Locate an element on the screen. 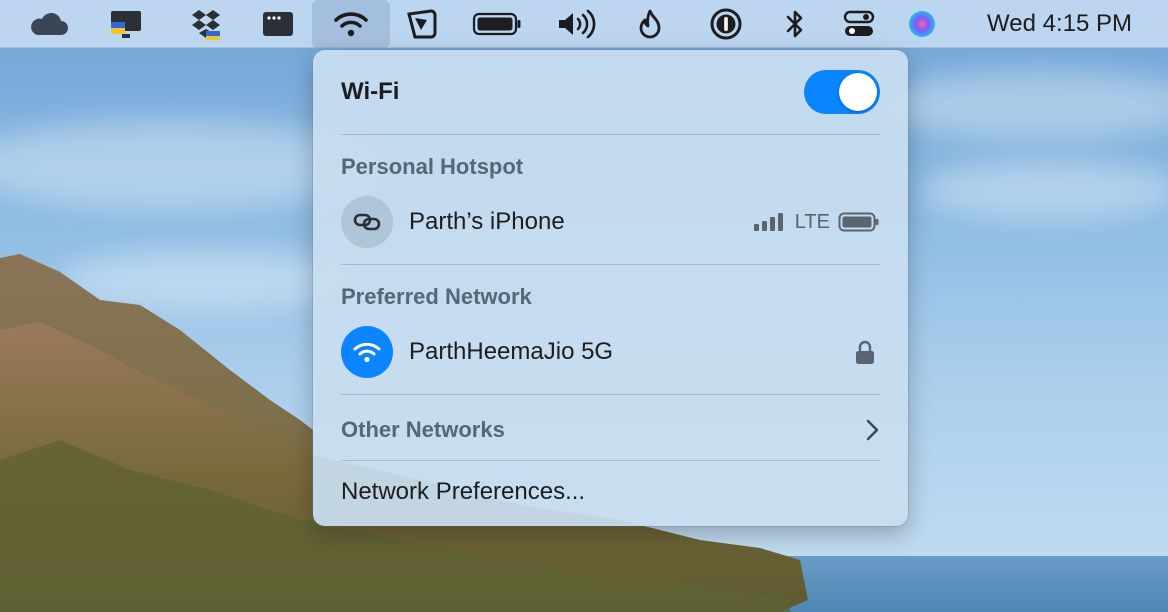  toggle-knob is located at coordinates (858, 92).